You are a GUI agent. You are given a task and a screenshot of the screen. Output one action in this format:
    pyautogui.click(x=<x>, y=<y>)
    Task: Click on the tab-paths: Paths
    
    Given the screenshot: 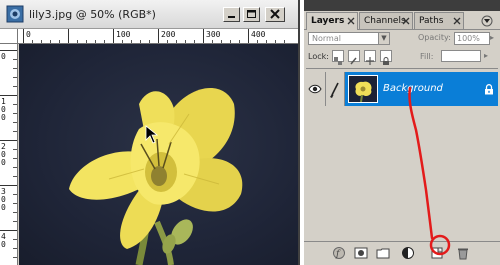 What is the action you would take?
    pyautogui.click(x=439, y=20)
    